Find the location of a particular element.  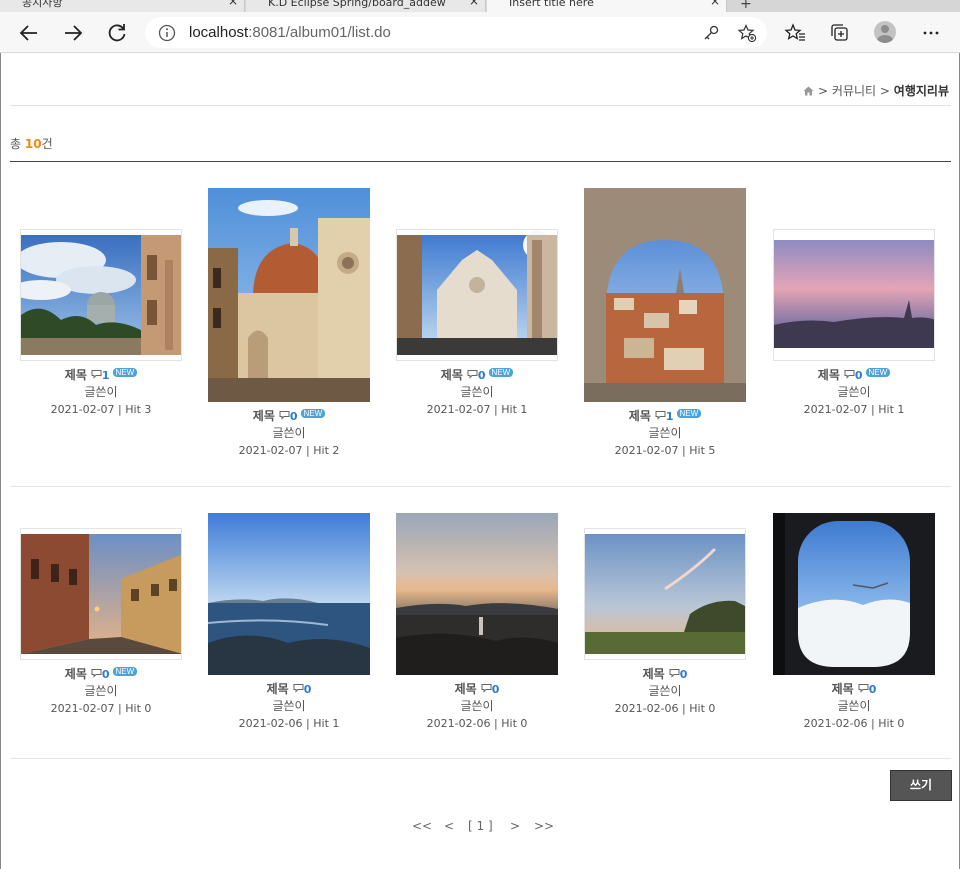

last-page-button: >> is located at coordinates (544, 826).